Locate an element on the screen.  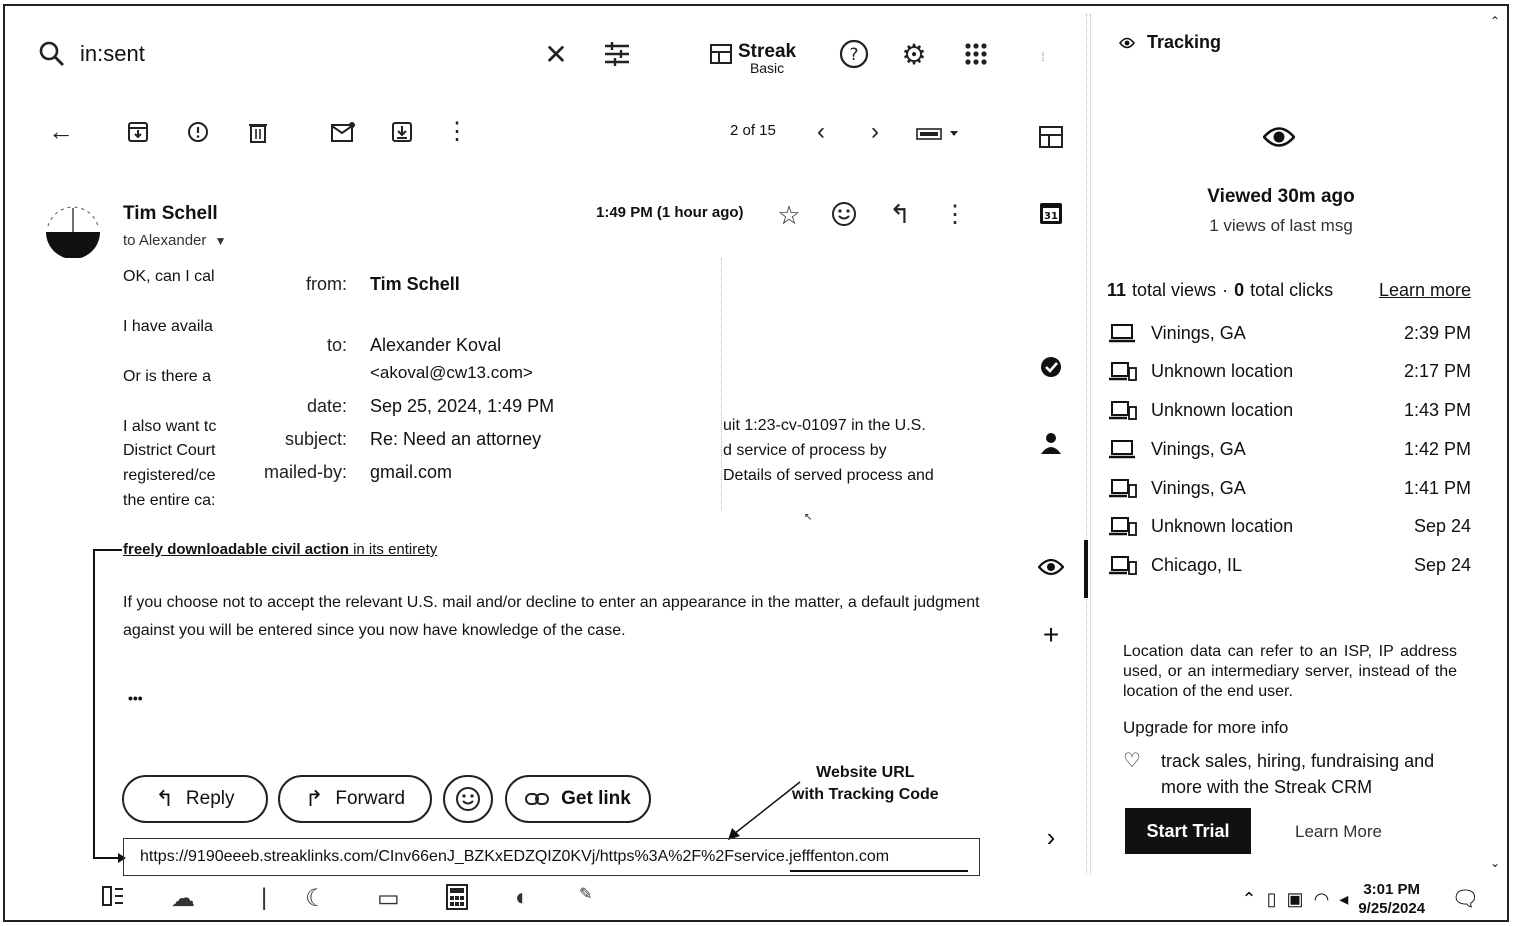
tasks-icon is located at coordinates (1051, 367).